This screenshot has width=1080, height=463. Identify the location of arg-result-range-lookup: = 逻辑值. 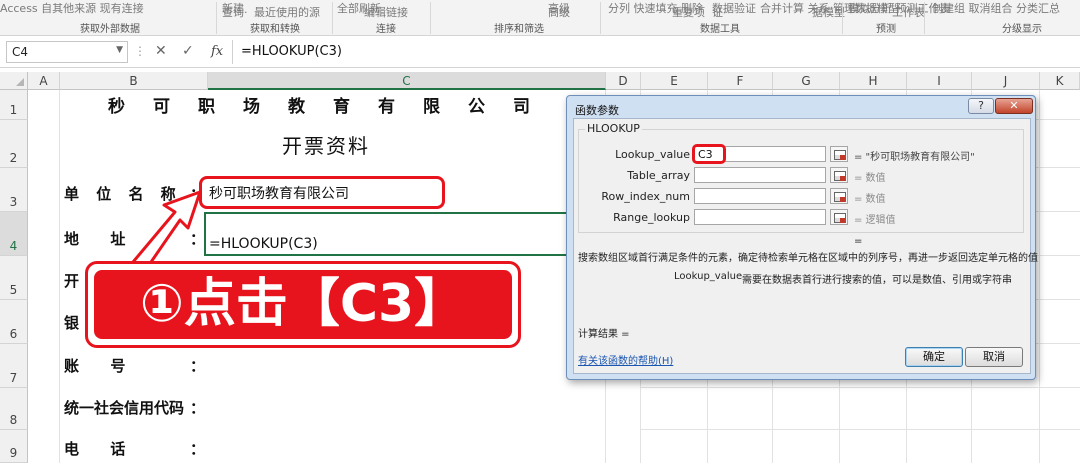
(875, 220).